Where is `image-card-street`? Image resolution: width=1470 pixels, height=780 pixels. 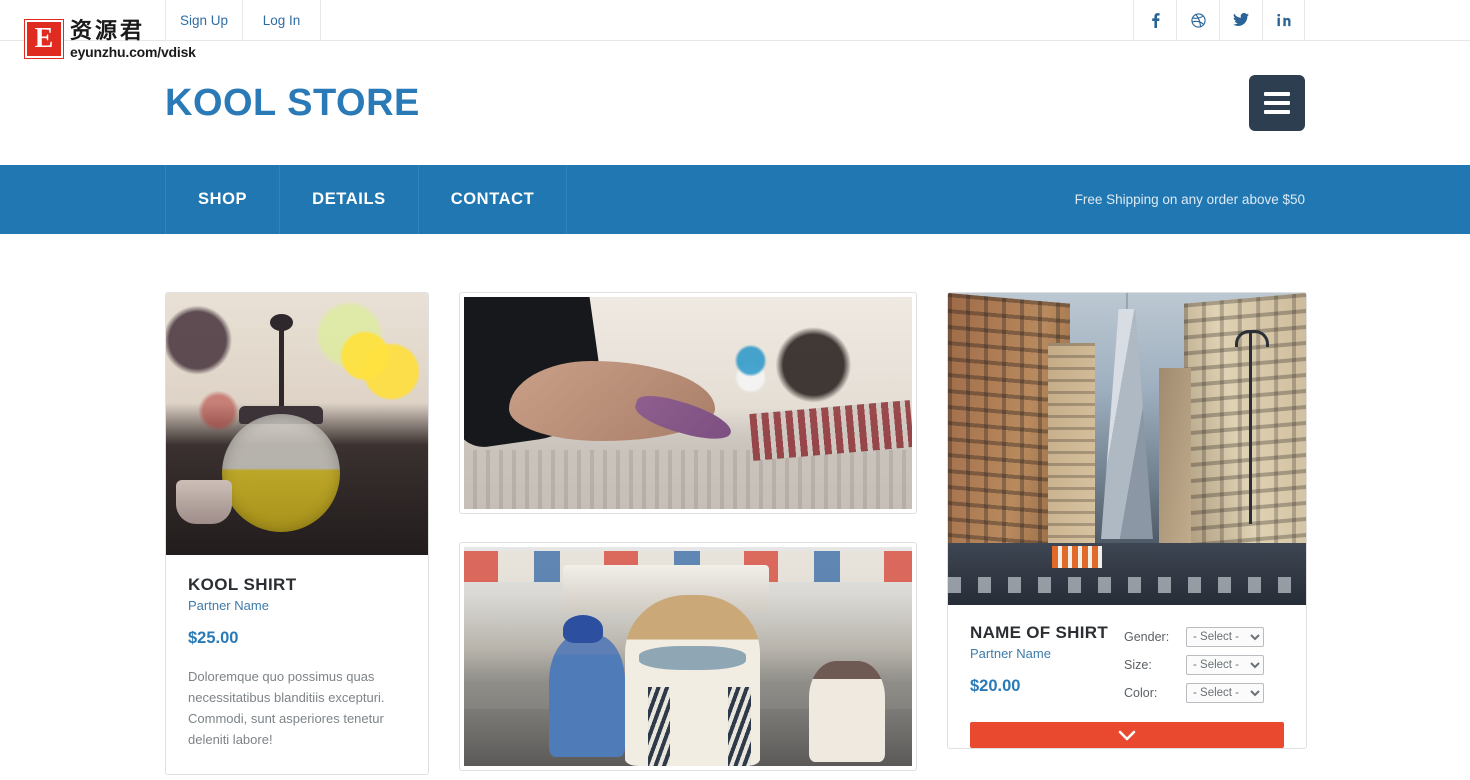 image-card-street is located at coordinates (688, 656).